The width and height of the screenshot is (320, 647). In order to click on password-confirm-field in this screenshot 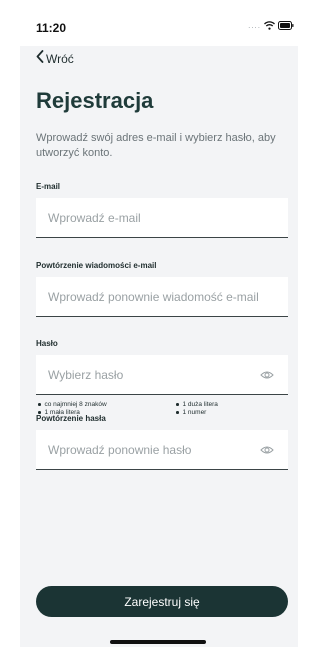, I will do `click(162, 450)`.